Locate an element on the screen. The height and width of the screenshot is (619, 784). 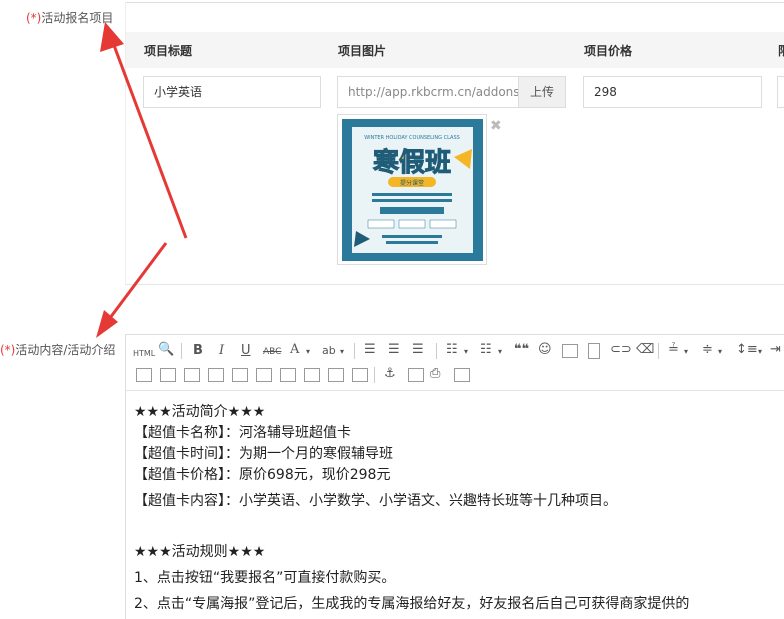
content-line: ★★★活动规则★★★ is located at coordinates (200, 552).